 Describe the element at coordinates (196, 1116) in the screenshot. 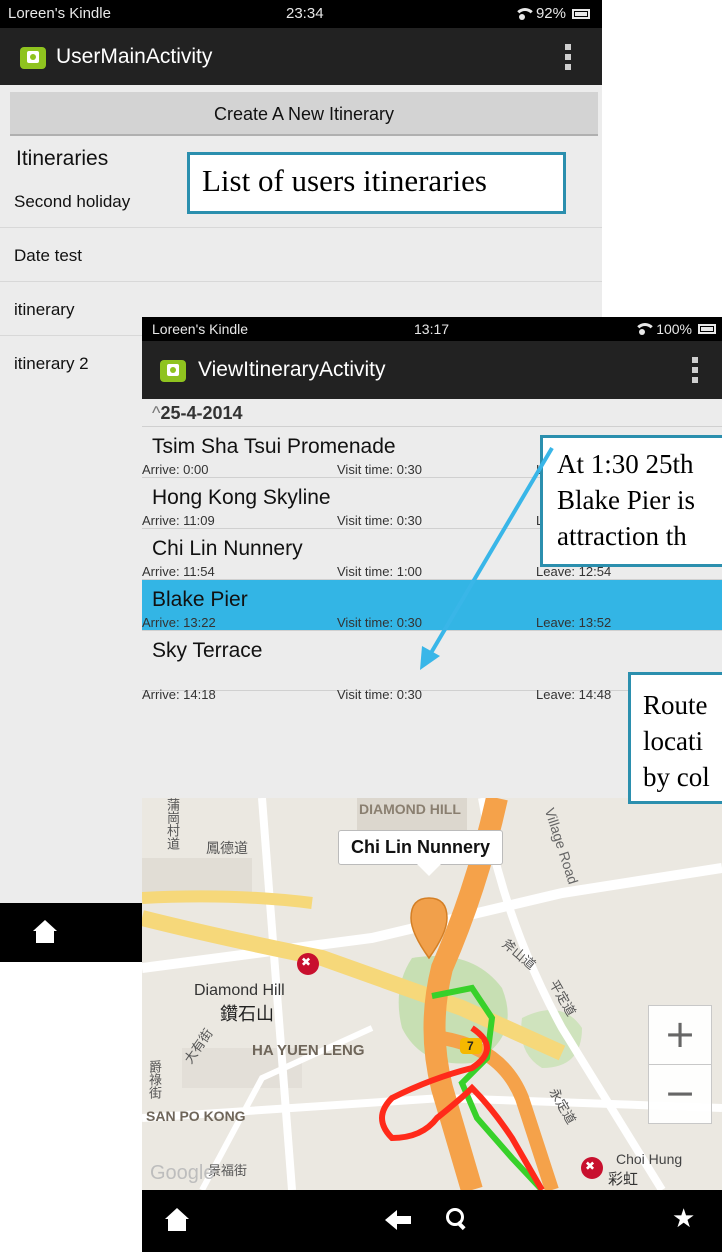

I see `map-place-label: SAN PO KONG` at that location.